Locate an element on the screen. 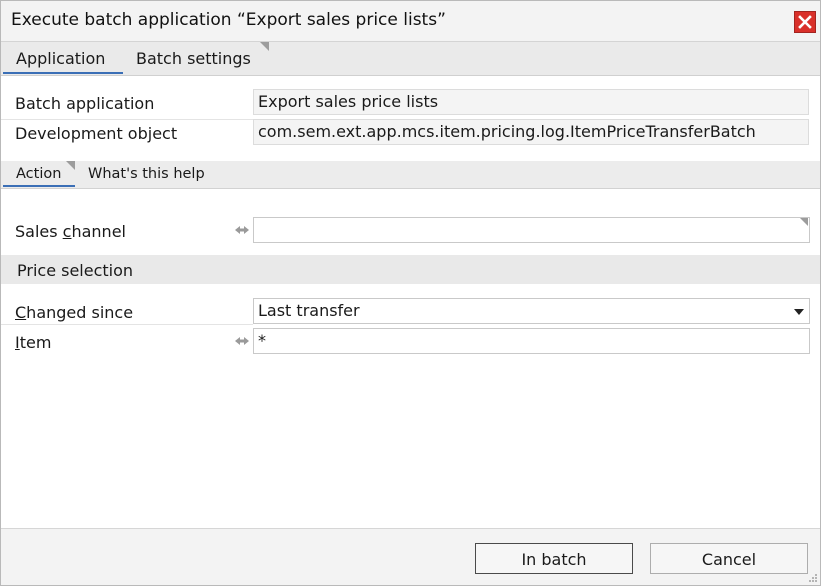 The height and width of the screenshot is (586, 821). sales-channel-label: Sales channel is located at coordinates (70, 231).